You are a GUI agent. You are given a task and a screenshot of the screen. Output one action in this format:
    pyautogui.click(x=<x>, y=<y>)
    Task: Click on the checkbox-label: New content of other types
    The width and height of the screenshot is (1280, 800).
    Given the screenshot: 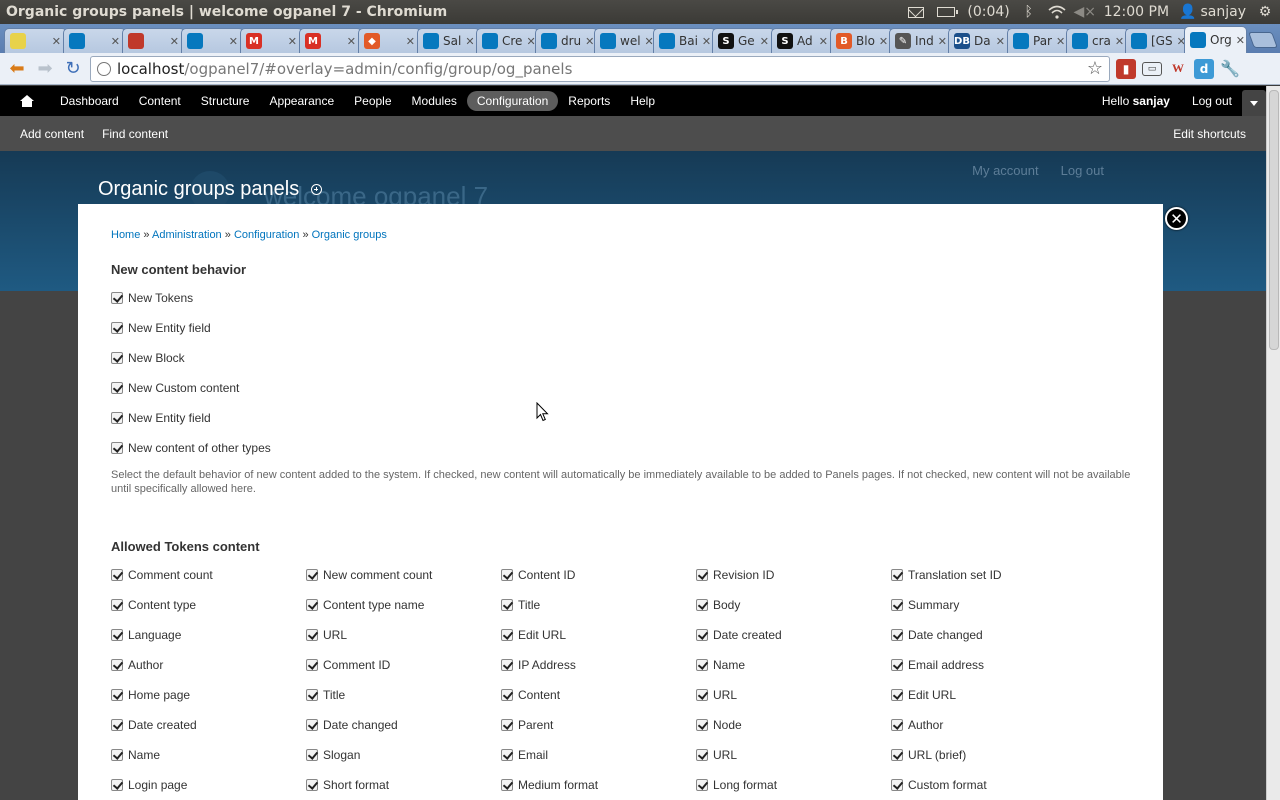 What is the action you would take?
    pyautogui.click(x=199, y=448)
    